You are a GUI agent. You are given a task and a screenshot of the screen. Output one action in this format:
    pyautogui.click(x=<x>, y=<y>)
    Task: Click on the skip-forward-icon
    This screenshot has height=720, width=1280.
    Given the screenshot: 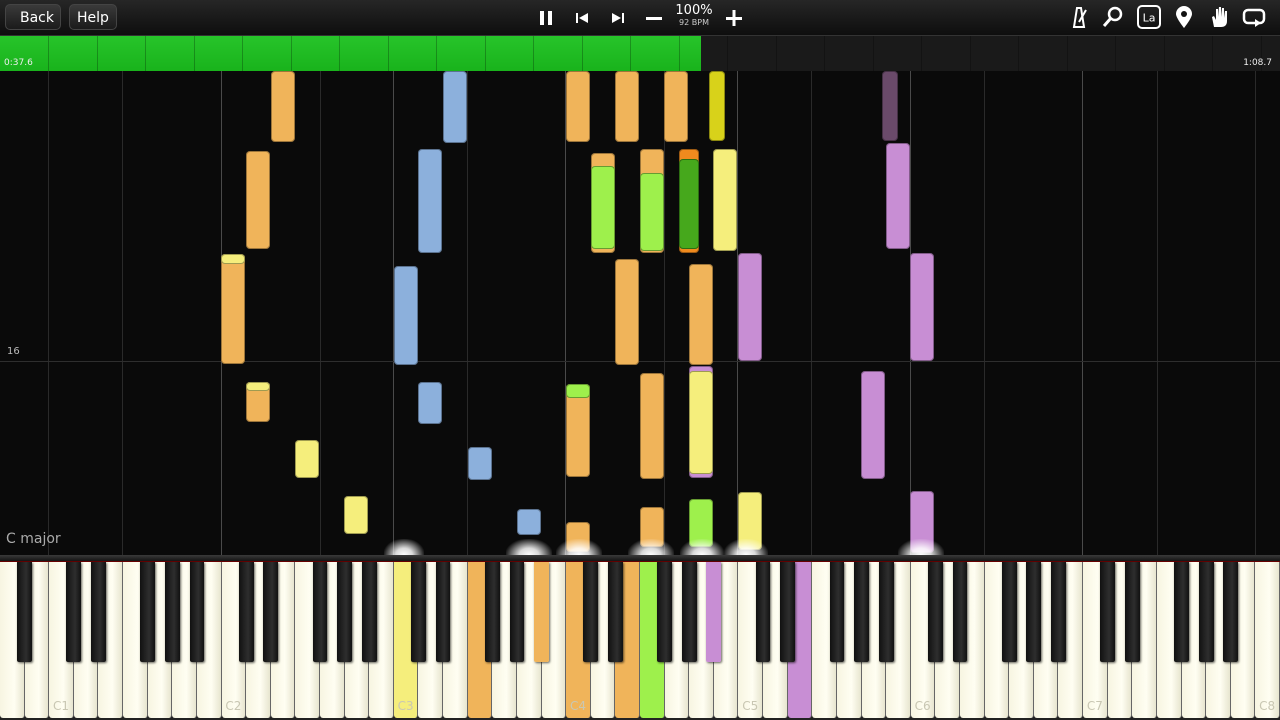 What is the action you would take?
    pyautogui.click(x=618, y=18)
    